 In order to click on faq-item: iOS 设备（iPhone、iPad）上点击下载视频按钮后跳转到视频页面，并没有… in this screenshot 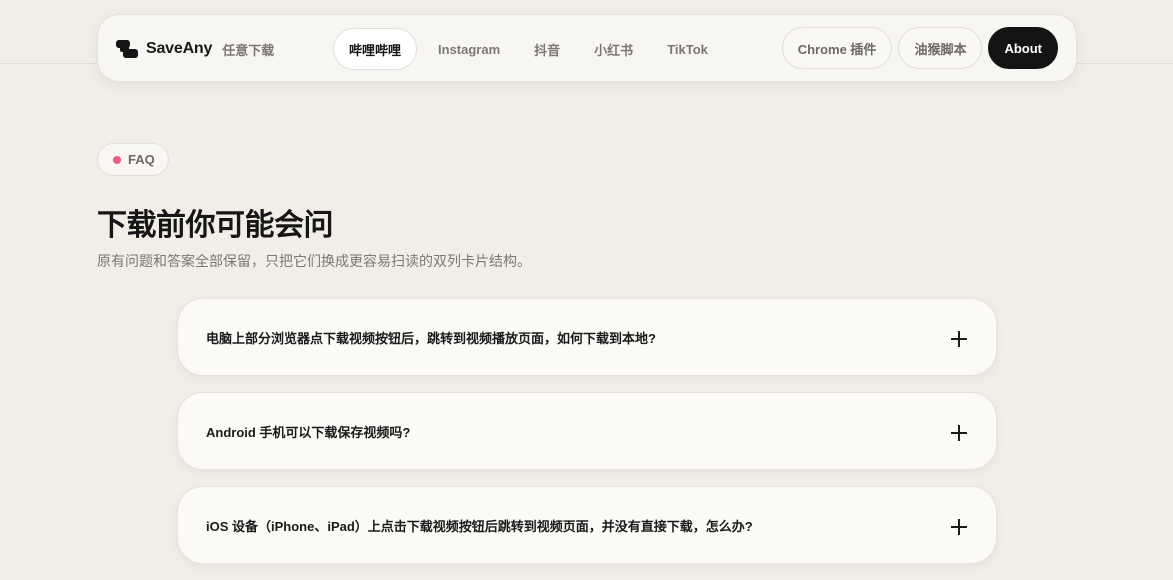, I will do `click(587, 525)`.